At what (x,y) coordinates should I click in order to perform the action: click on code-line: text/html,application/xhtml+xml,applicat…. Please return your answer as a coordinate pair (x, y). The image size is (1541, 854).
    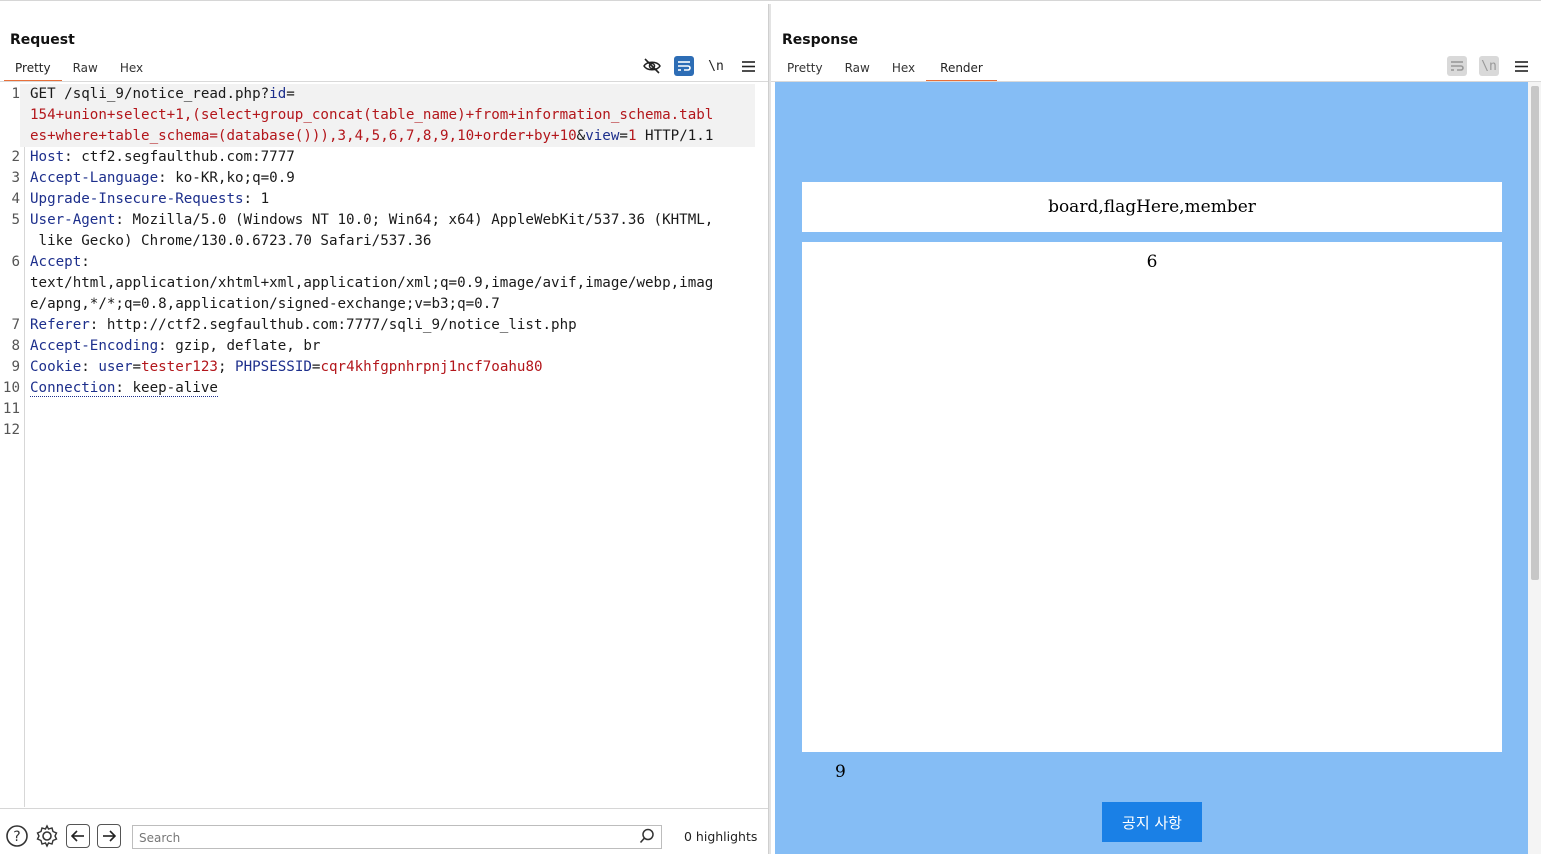
    Looking at the image, I should click on (372, 283).